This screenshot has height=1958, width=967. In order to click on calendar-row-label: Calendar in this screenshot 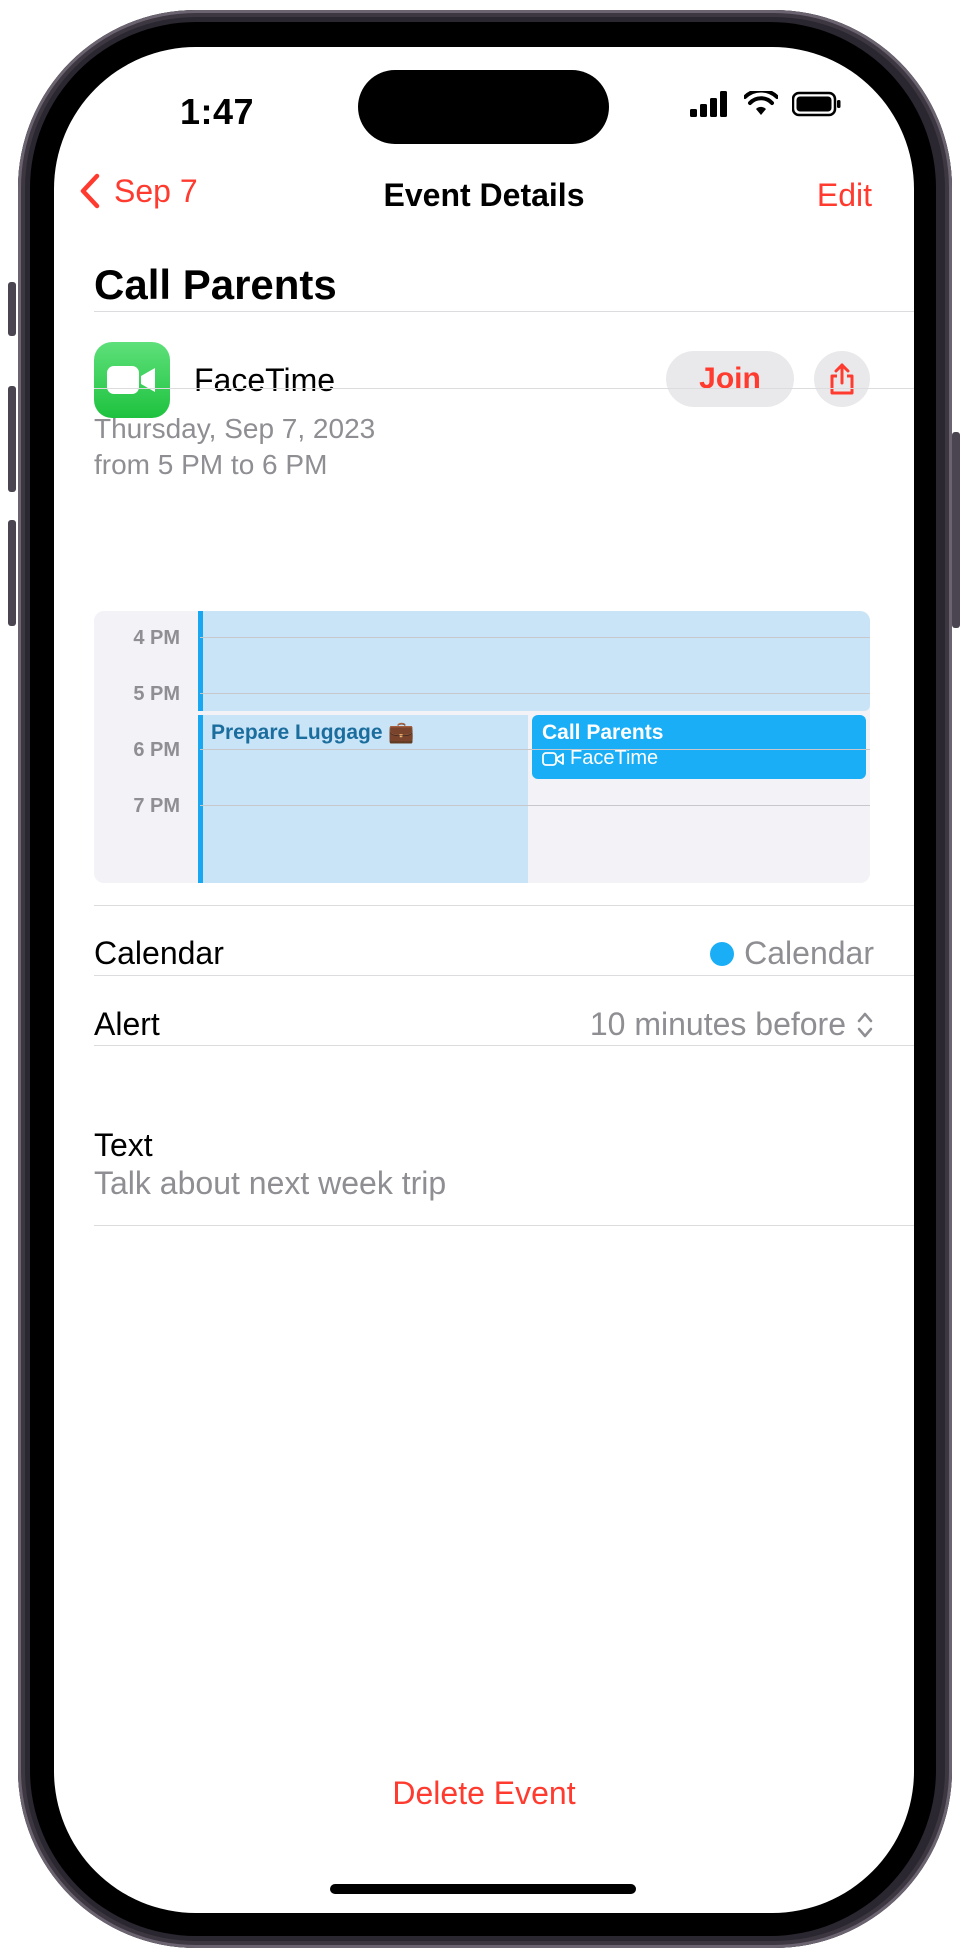, I will do `click(159, 953)`.